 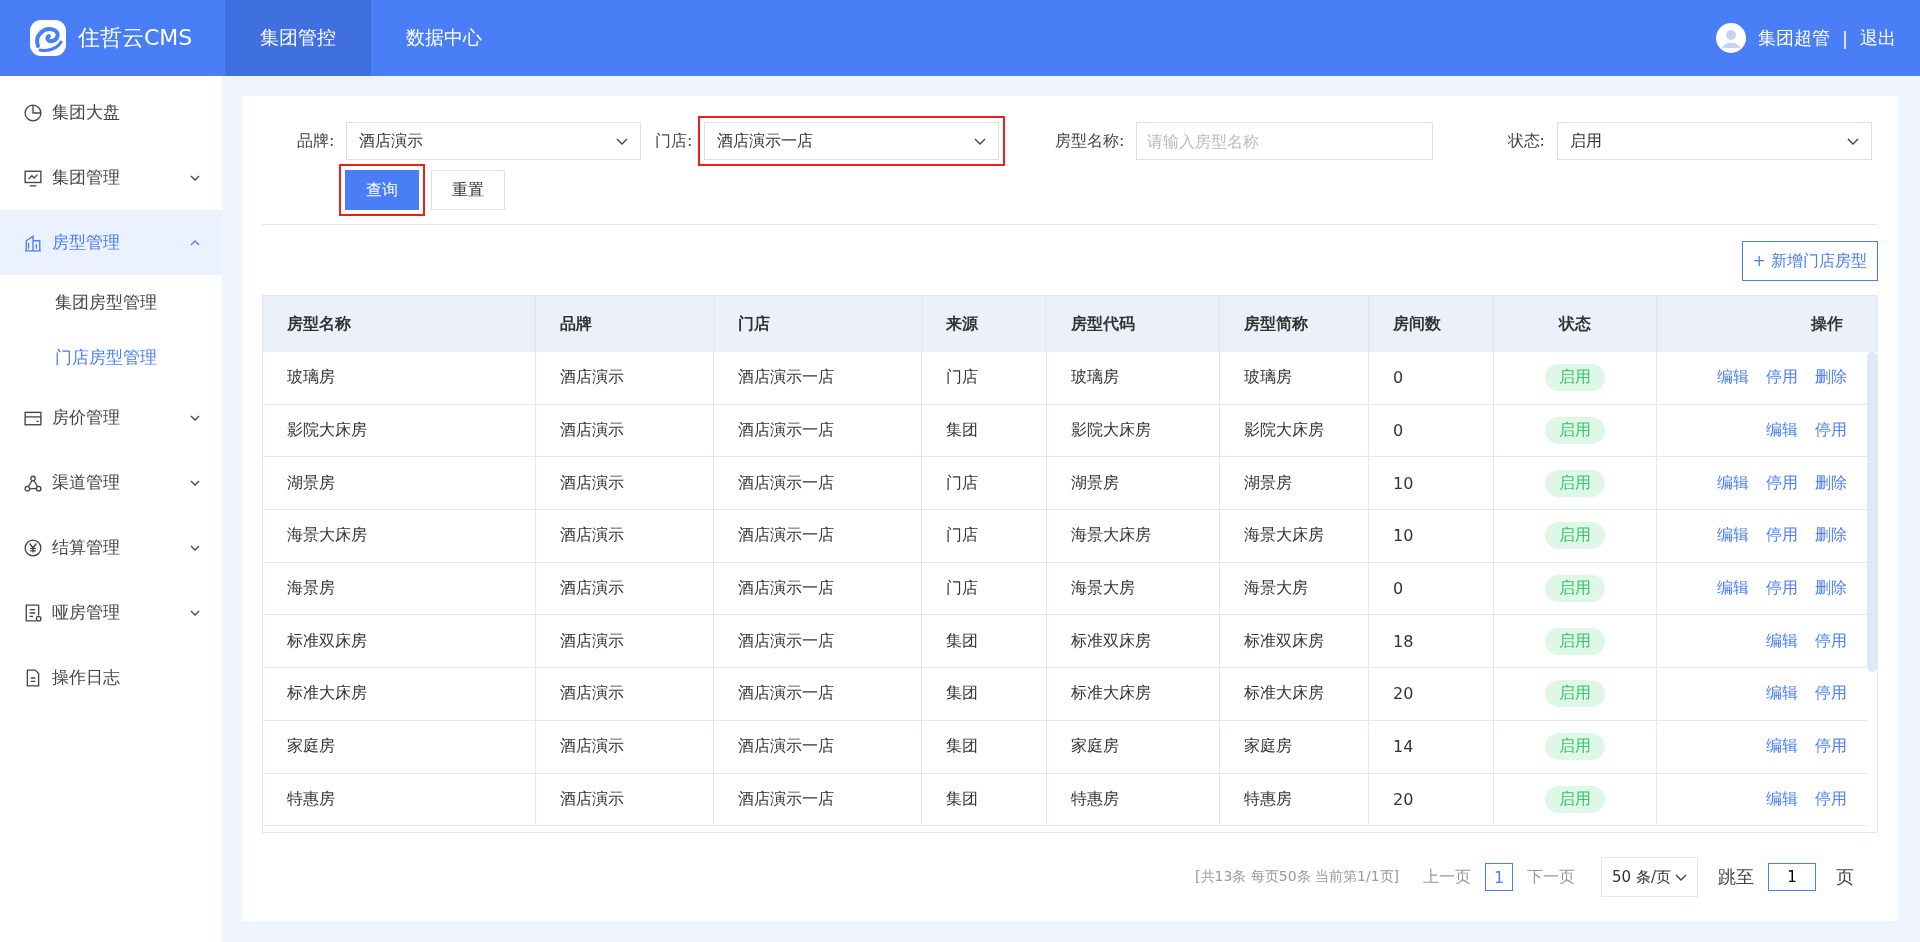 I want to click on table-cell: 标准双床房, so click(x=1133, y=641).